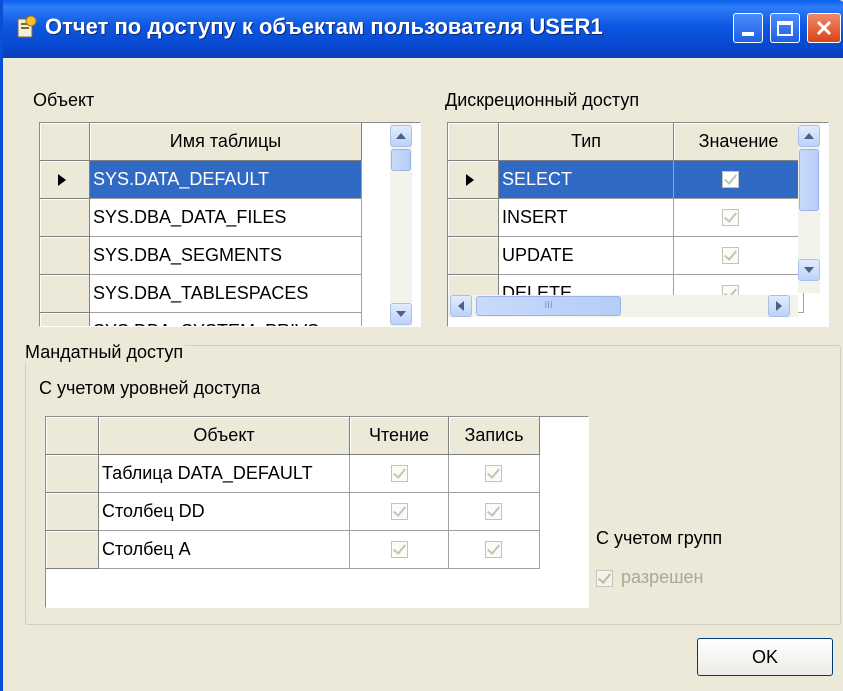  I want to click on object-cell: Таблица DATA_DEFAULT, so click(224, 474).